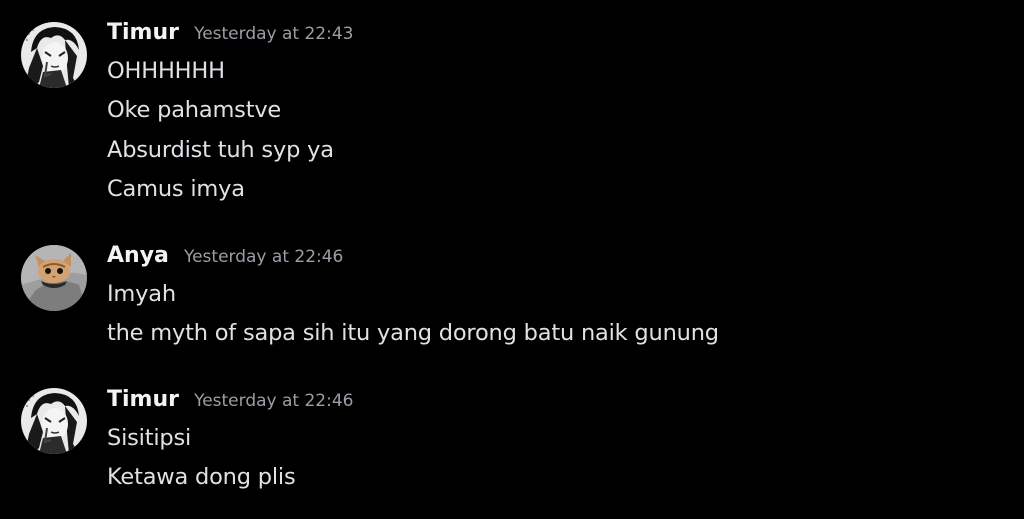 The image size is (1024, 519). What do you see at coordinates (166, 71) in the screenshot?
I see `message-text: OHHHHHH` at bounding box center [166, 71].